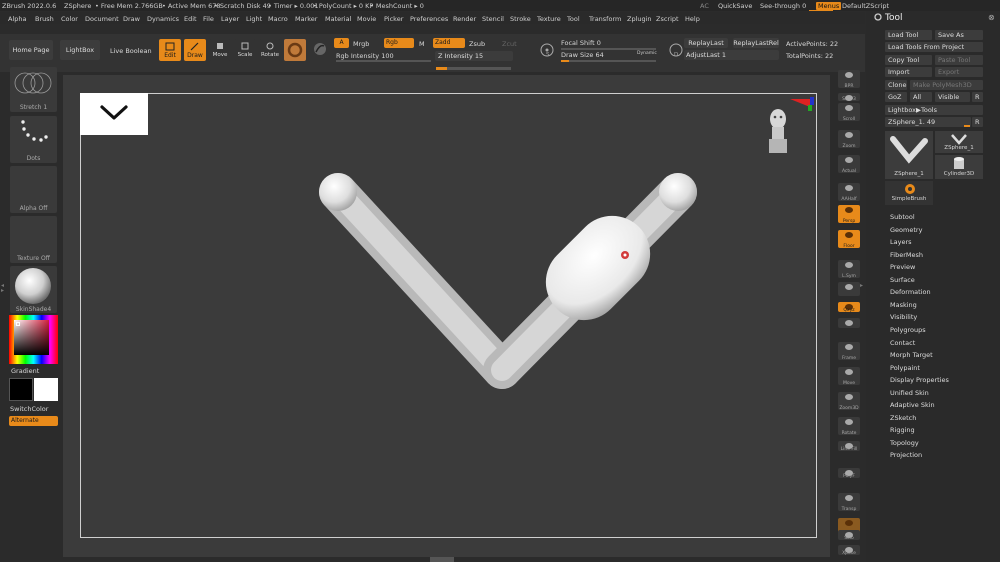 The image size is (1000, 562). Describe the element at coordinates (17, 19) in the screenshot. I see `menu-alpha: Alpha` at that location.